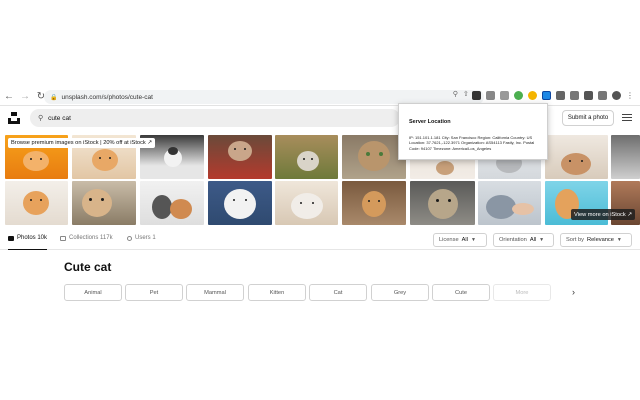 The image size is (640, 400). Describe the element at coordinates (522, 292) in the screenshot. I see `related-tag-chip: More` at that location.